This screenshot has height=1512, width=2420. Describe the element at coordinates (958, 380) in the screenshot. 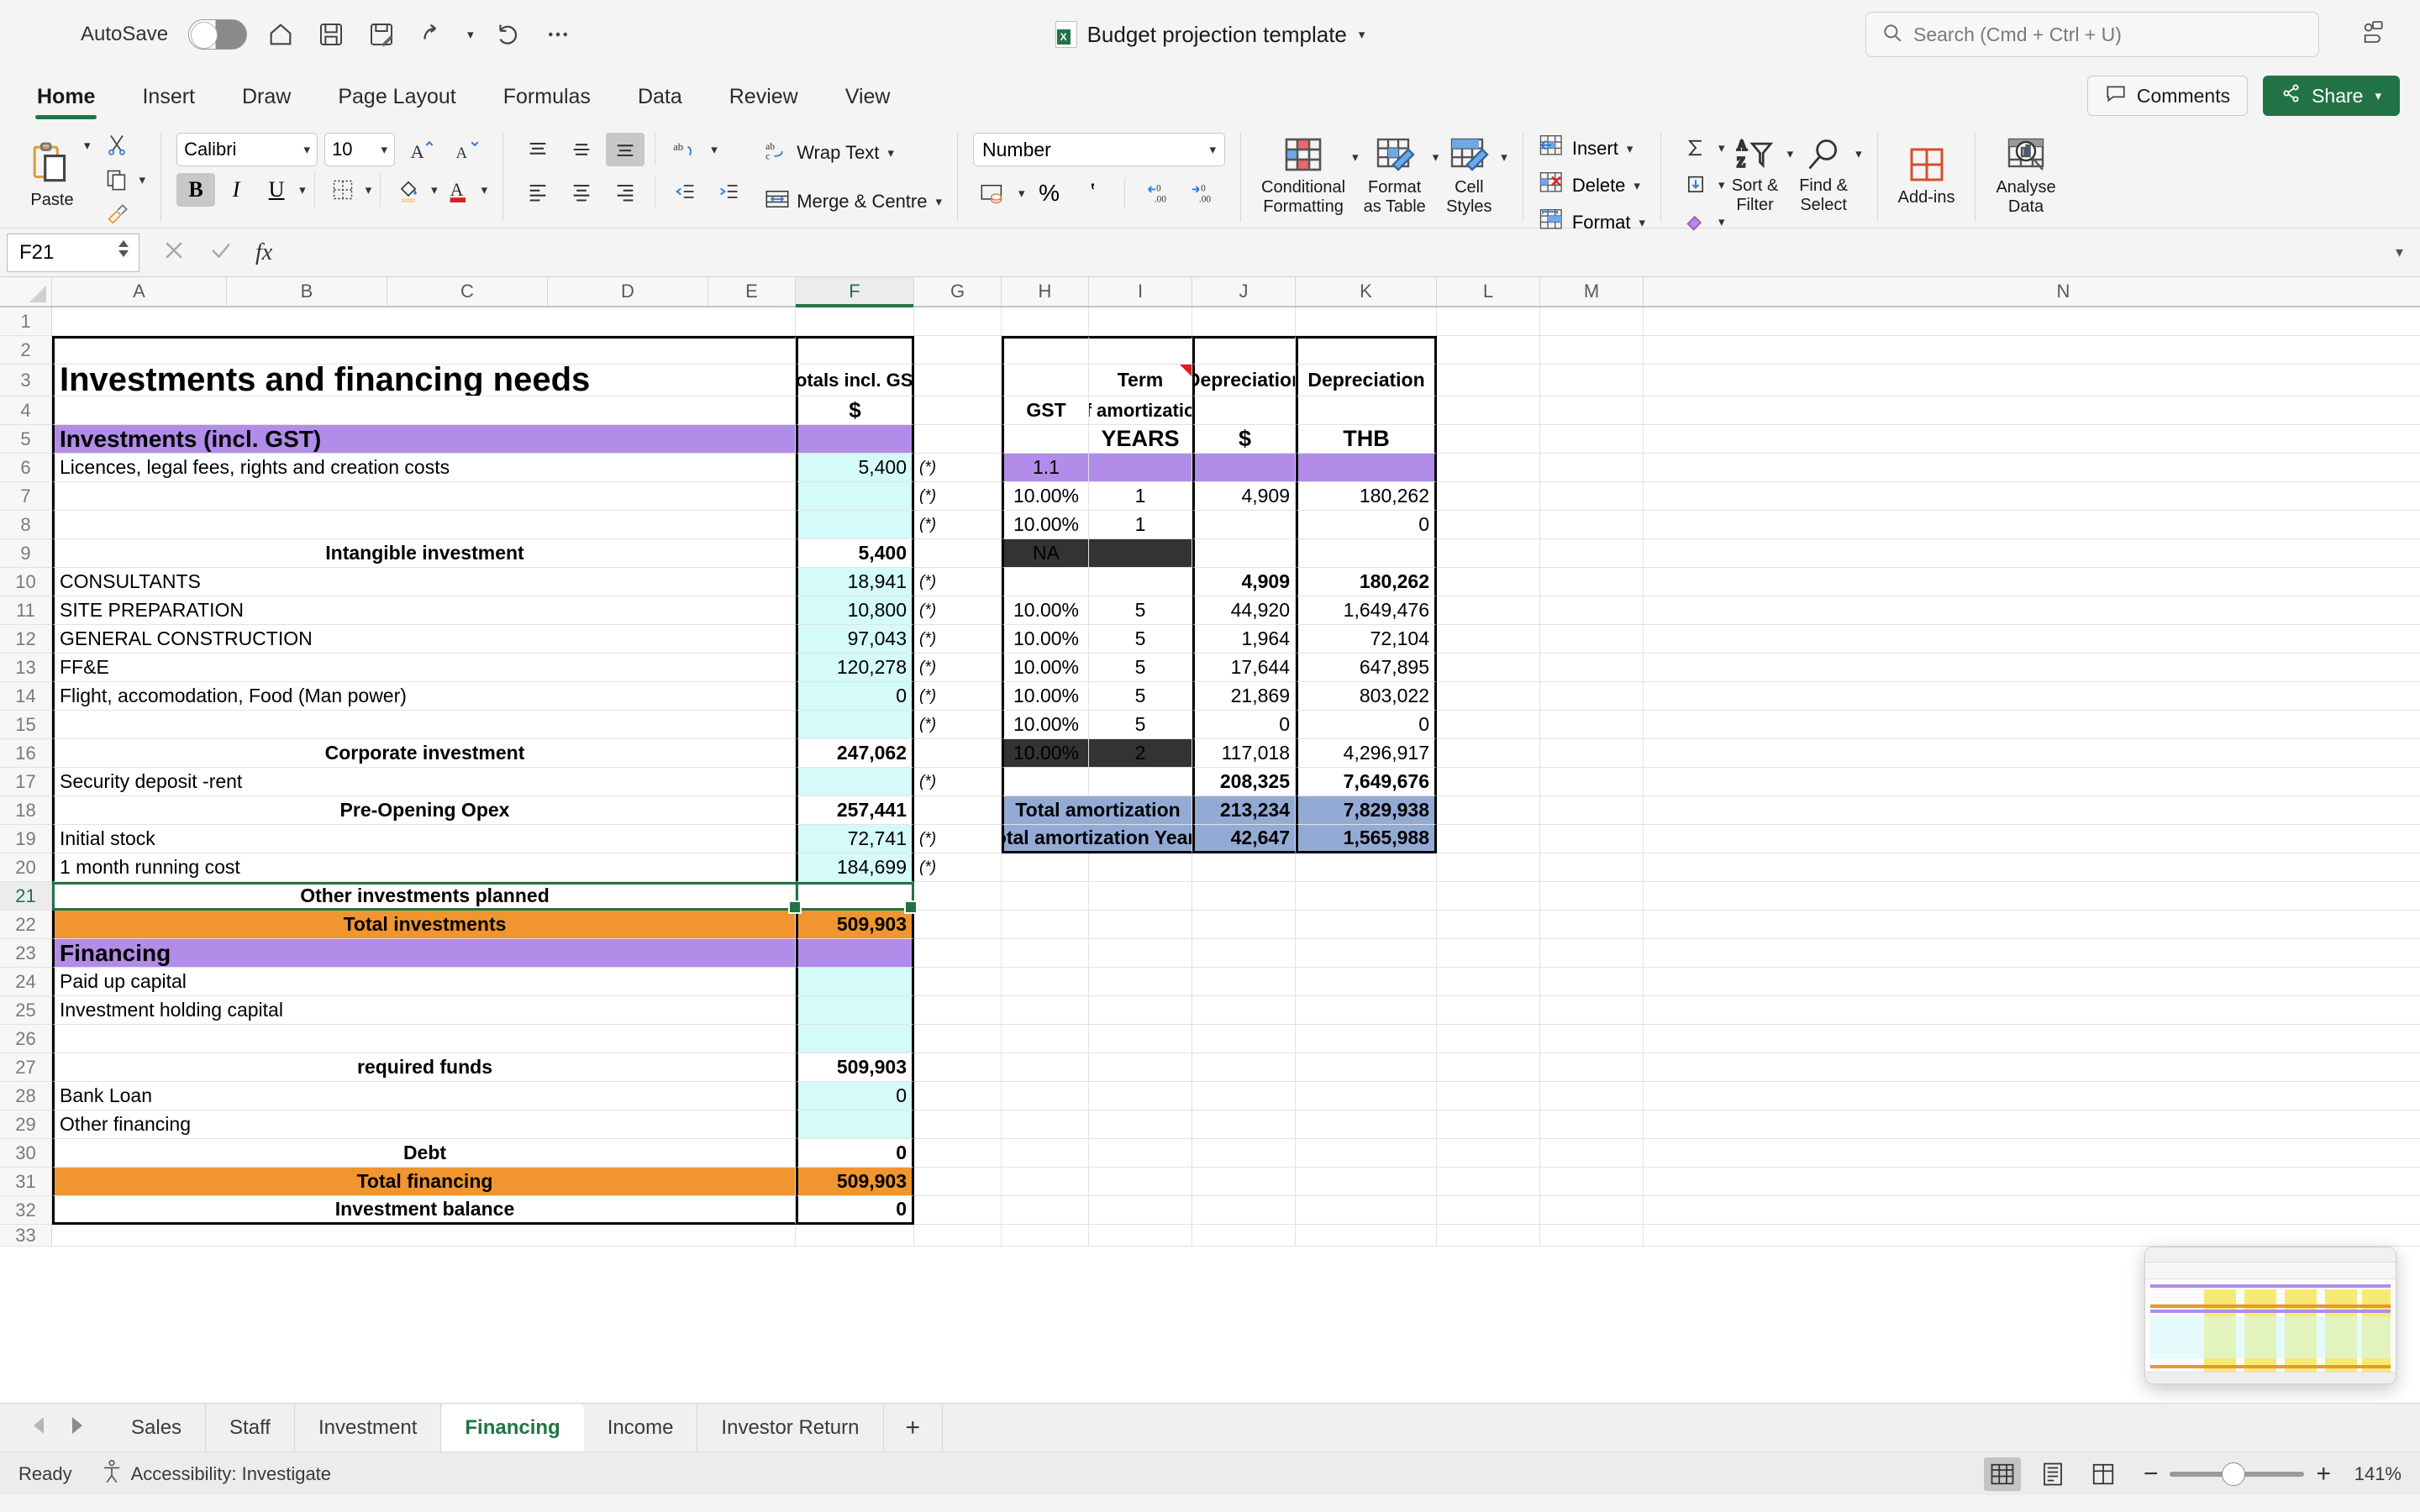

I see `cell-g3` at that location.